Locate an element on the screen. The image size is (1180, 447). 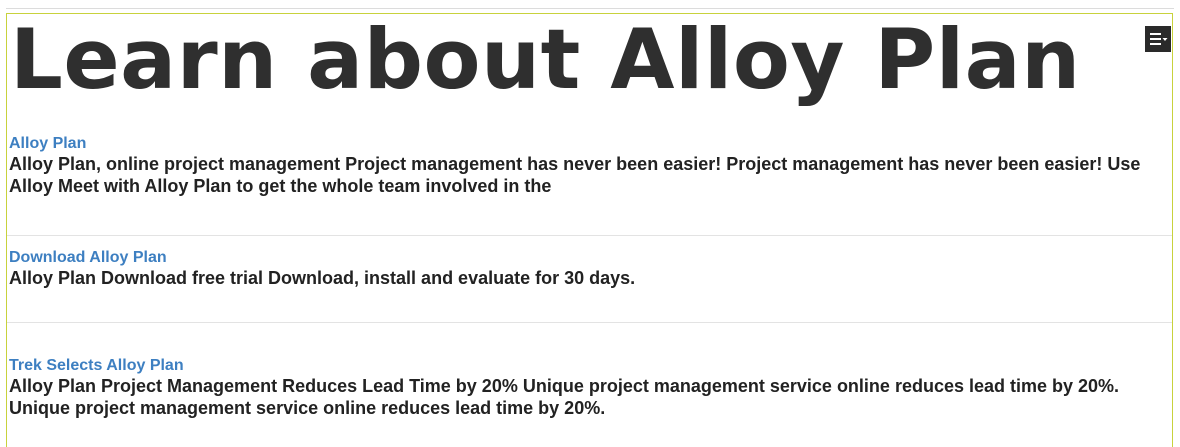
result-link: Download Alloy Plan is located at coordinates (88, 258).